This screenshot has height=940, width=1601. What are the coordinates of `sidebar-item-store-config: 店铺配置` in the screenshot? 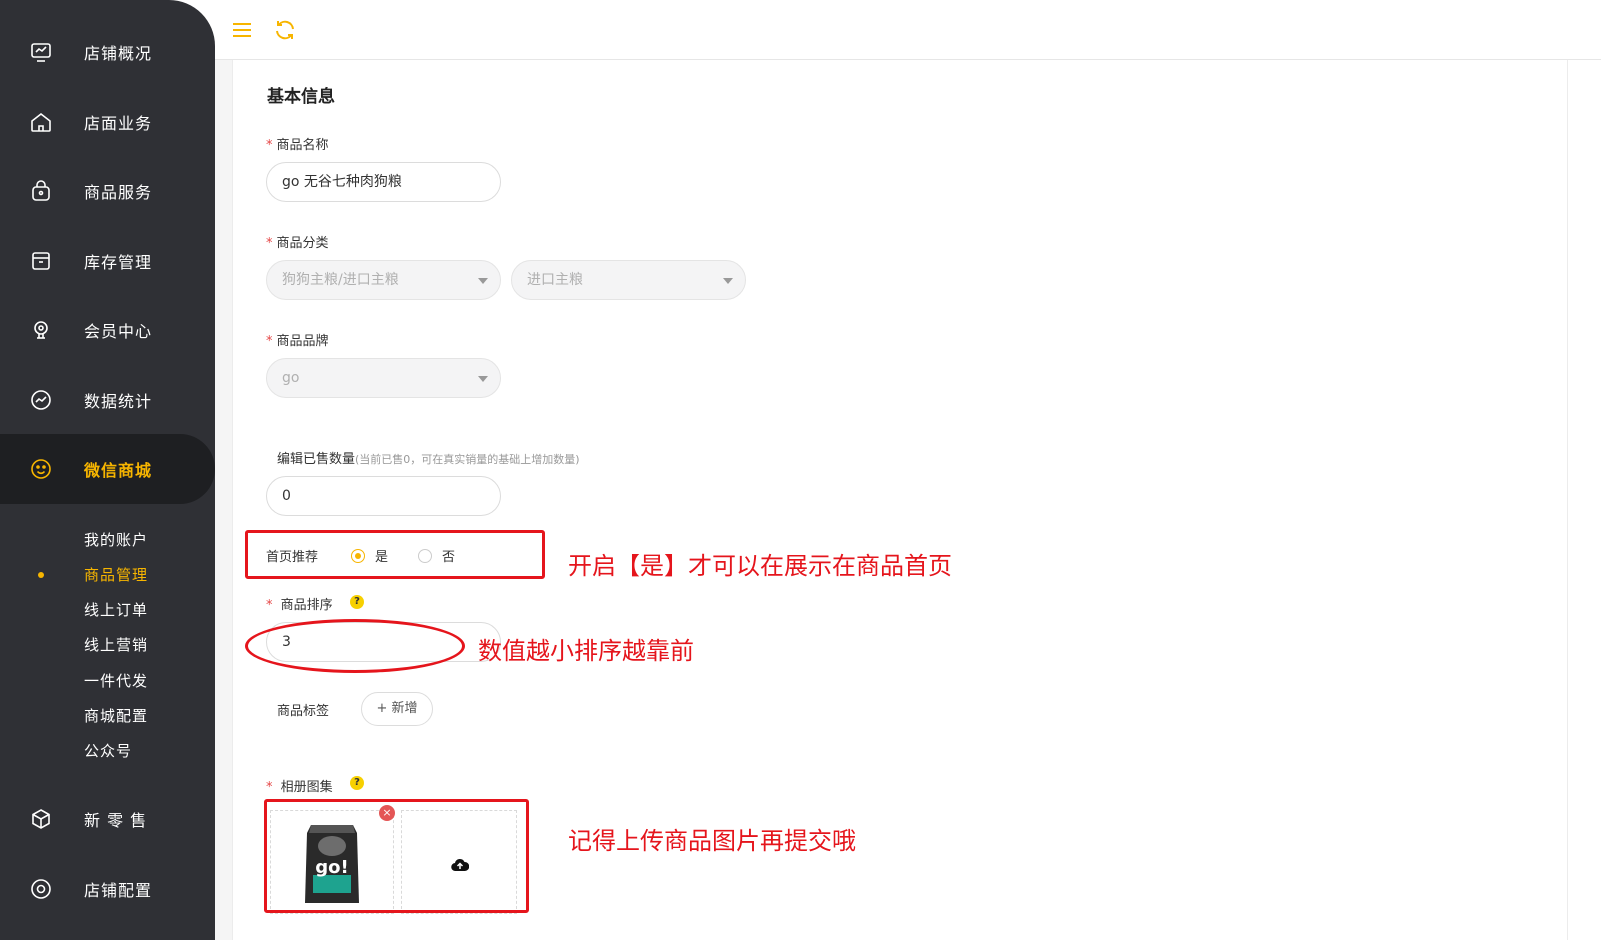 It's located at (107, 889).